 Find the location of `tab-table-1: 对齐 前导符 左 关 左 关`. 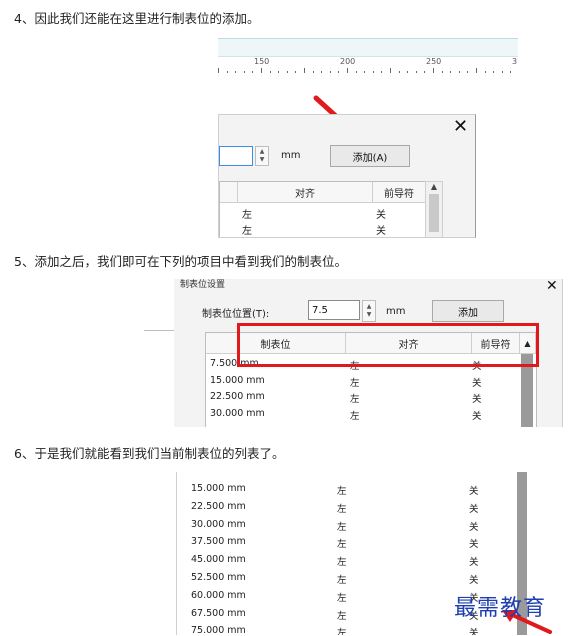

tab-table-1: 对齐 前导符 左 关 左 关 is located at coordinates (323, 209).